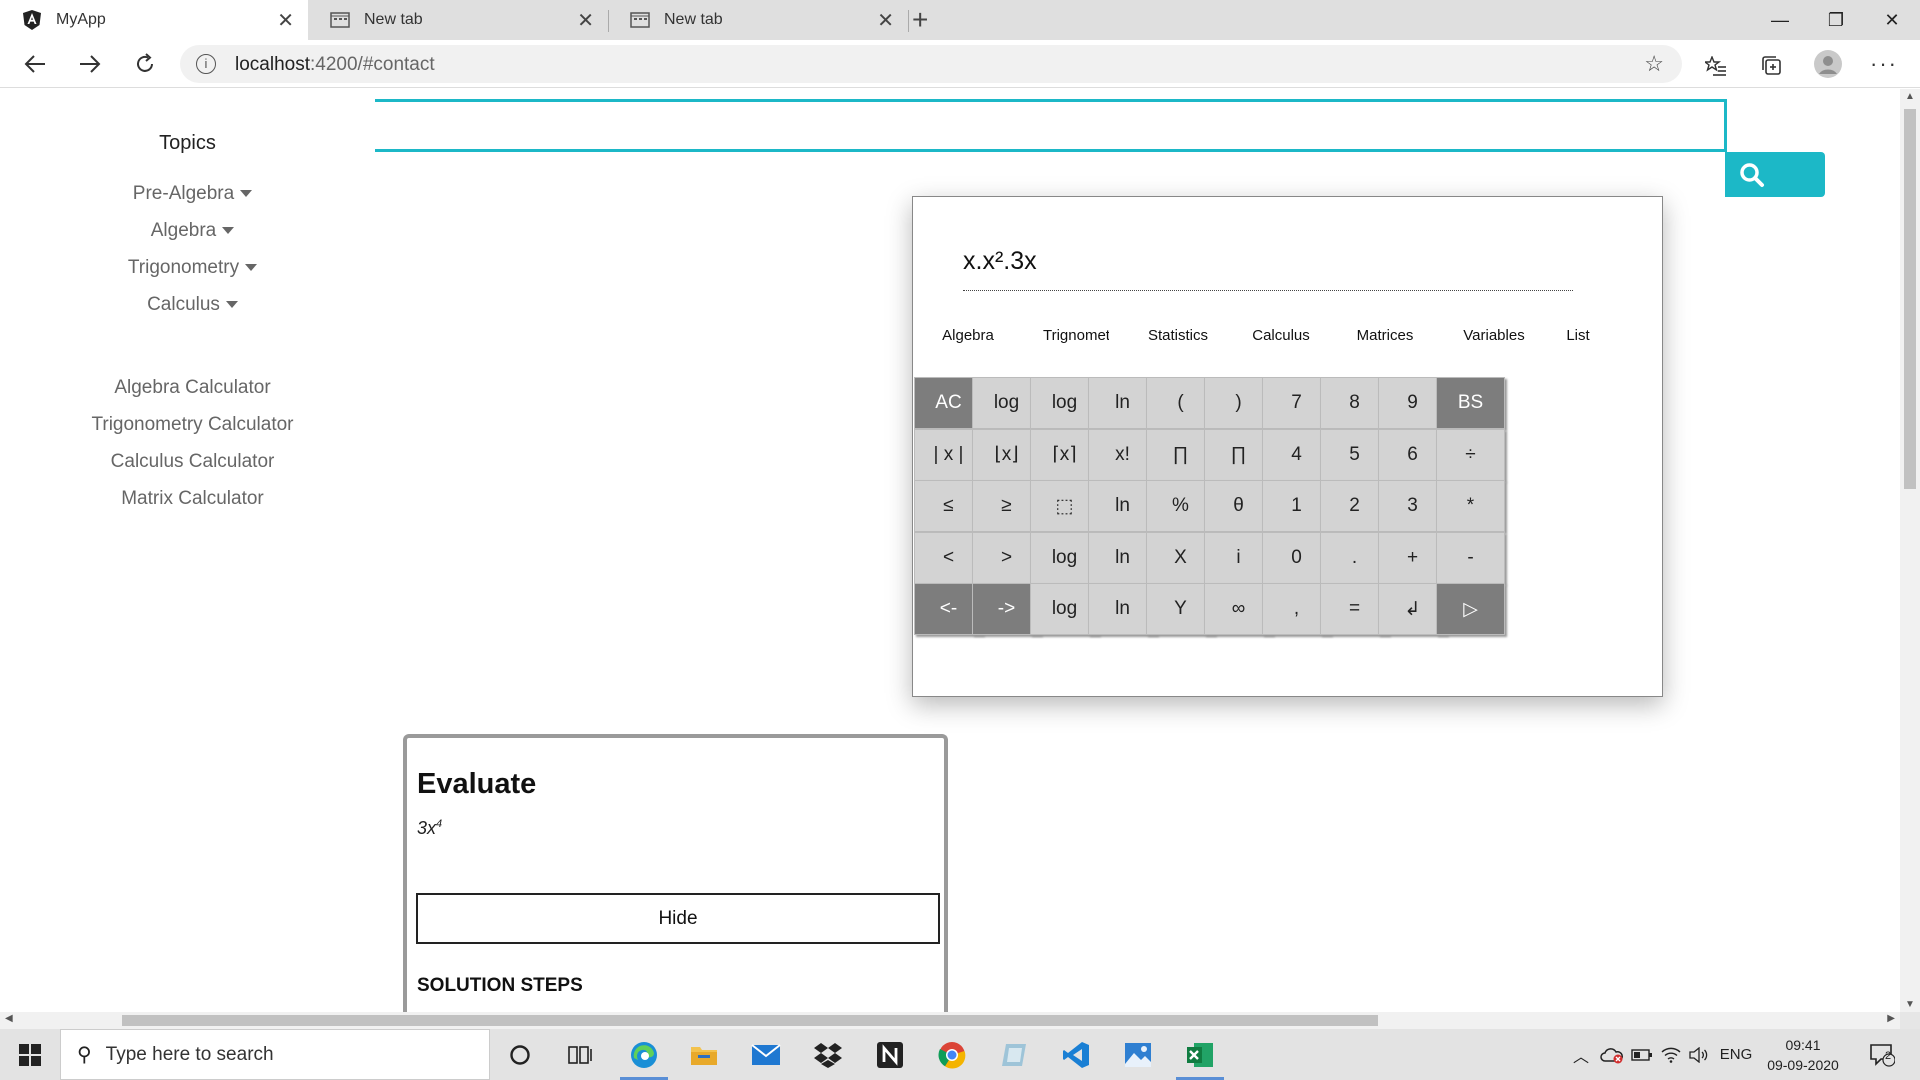 This screenshot has width=1920, height=1080. What do you see at coordinates (500, 985) in the screenshot?
I see `solution-steps-heading: SOLUTION STEPS` at bounding box center [500, 985].